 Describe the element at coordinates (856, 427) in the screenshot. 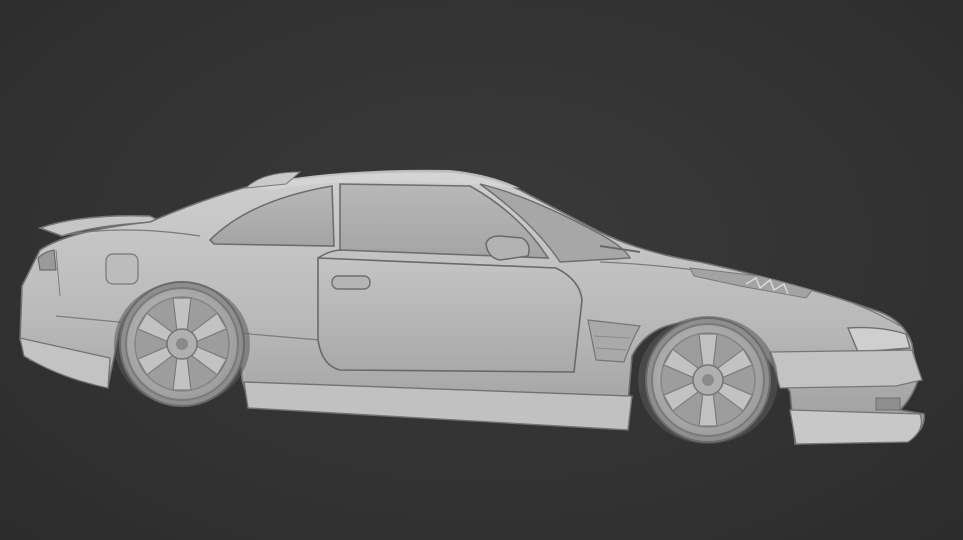

I see `front-lip` at that location.